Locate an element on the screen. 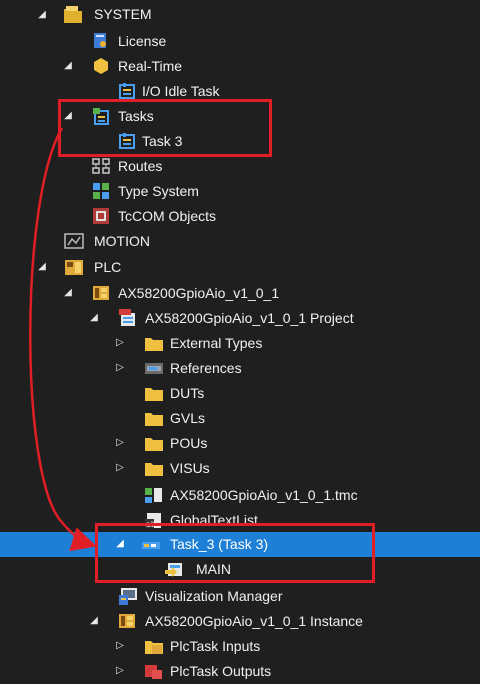 This screenshot has width=480, height=684. tree-item-label: DUTs is located at coordinates (187, 393).